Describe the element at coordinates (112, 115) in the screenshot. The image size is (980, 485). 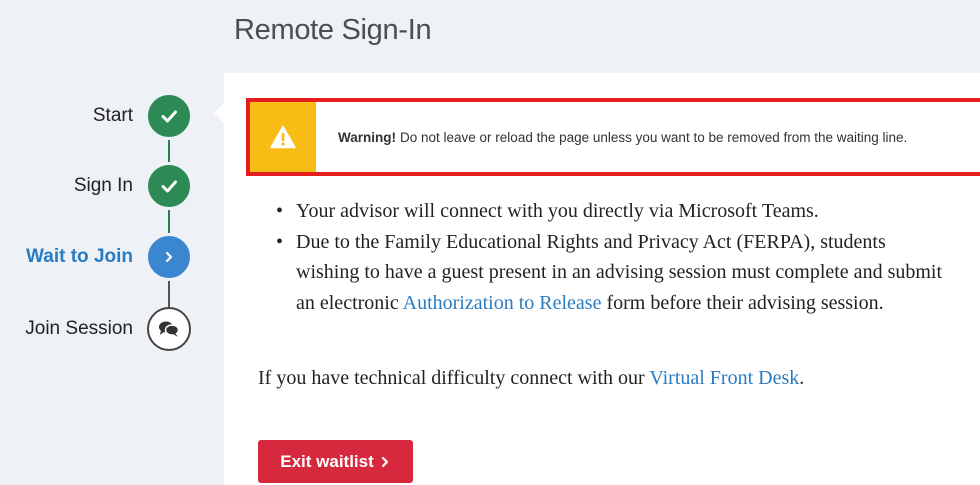
I see `step-label: Start` at that location.